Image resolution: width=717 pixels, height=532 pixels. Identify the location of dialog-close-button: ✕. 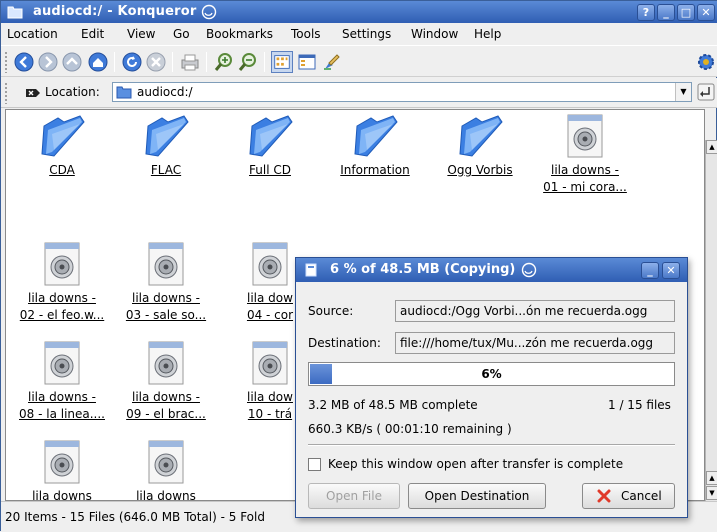
(671, 270).